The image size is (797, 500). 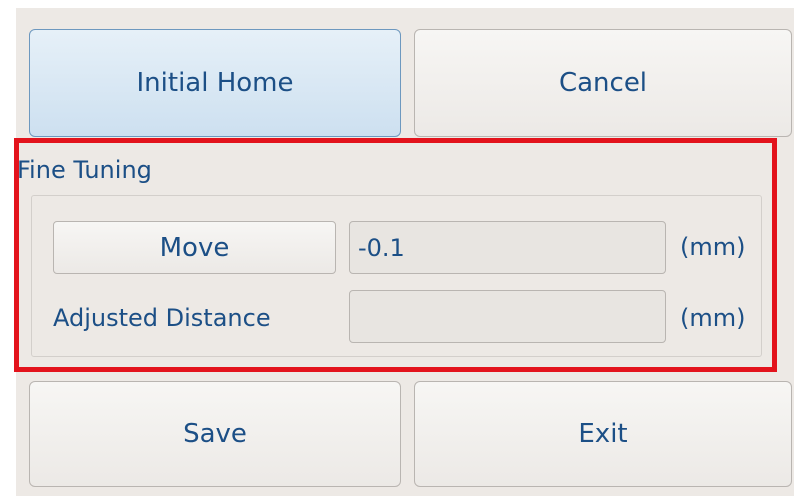 I want to click on move-button: Move, so click(x=194, y=247).